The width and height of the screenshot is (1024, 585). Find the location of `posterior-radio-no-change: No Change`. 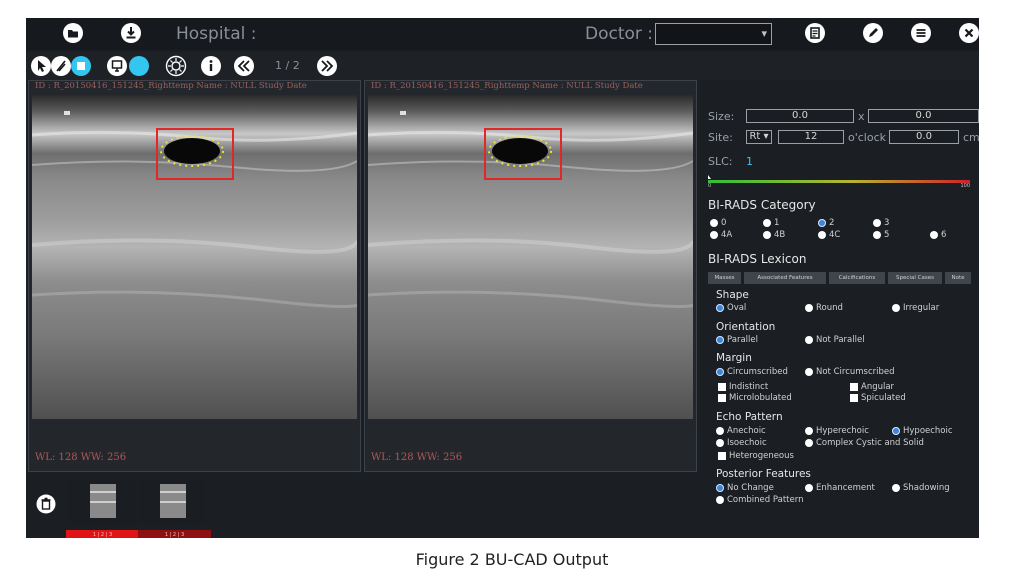

posterior-radio-no-change: No Change is located at coordinates (745, 488).